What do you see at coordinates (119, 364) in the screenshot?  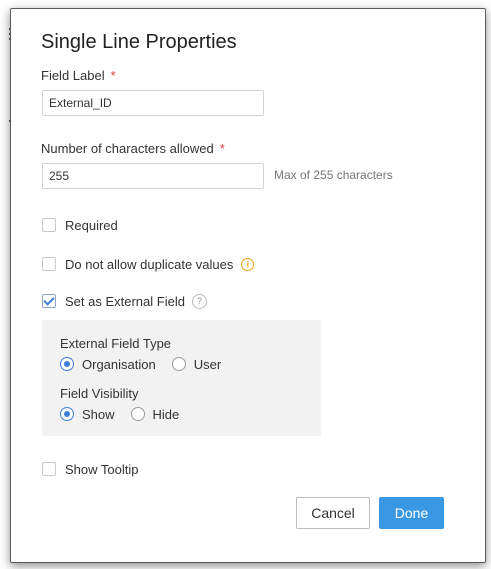 I see `radio-organisation-label: Organisation` at bounding box center [119, 364].